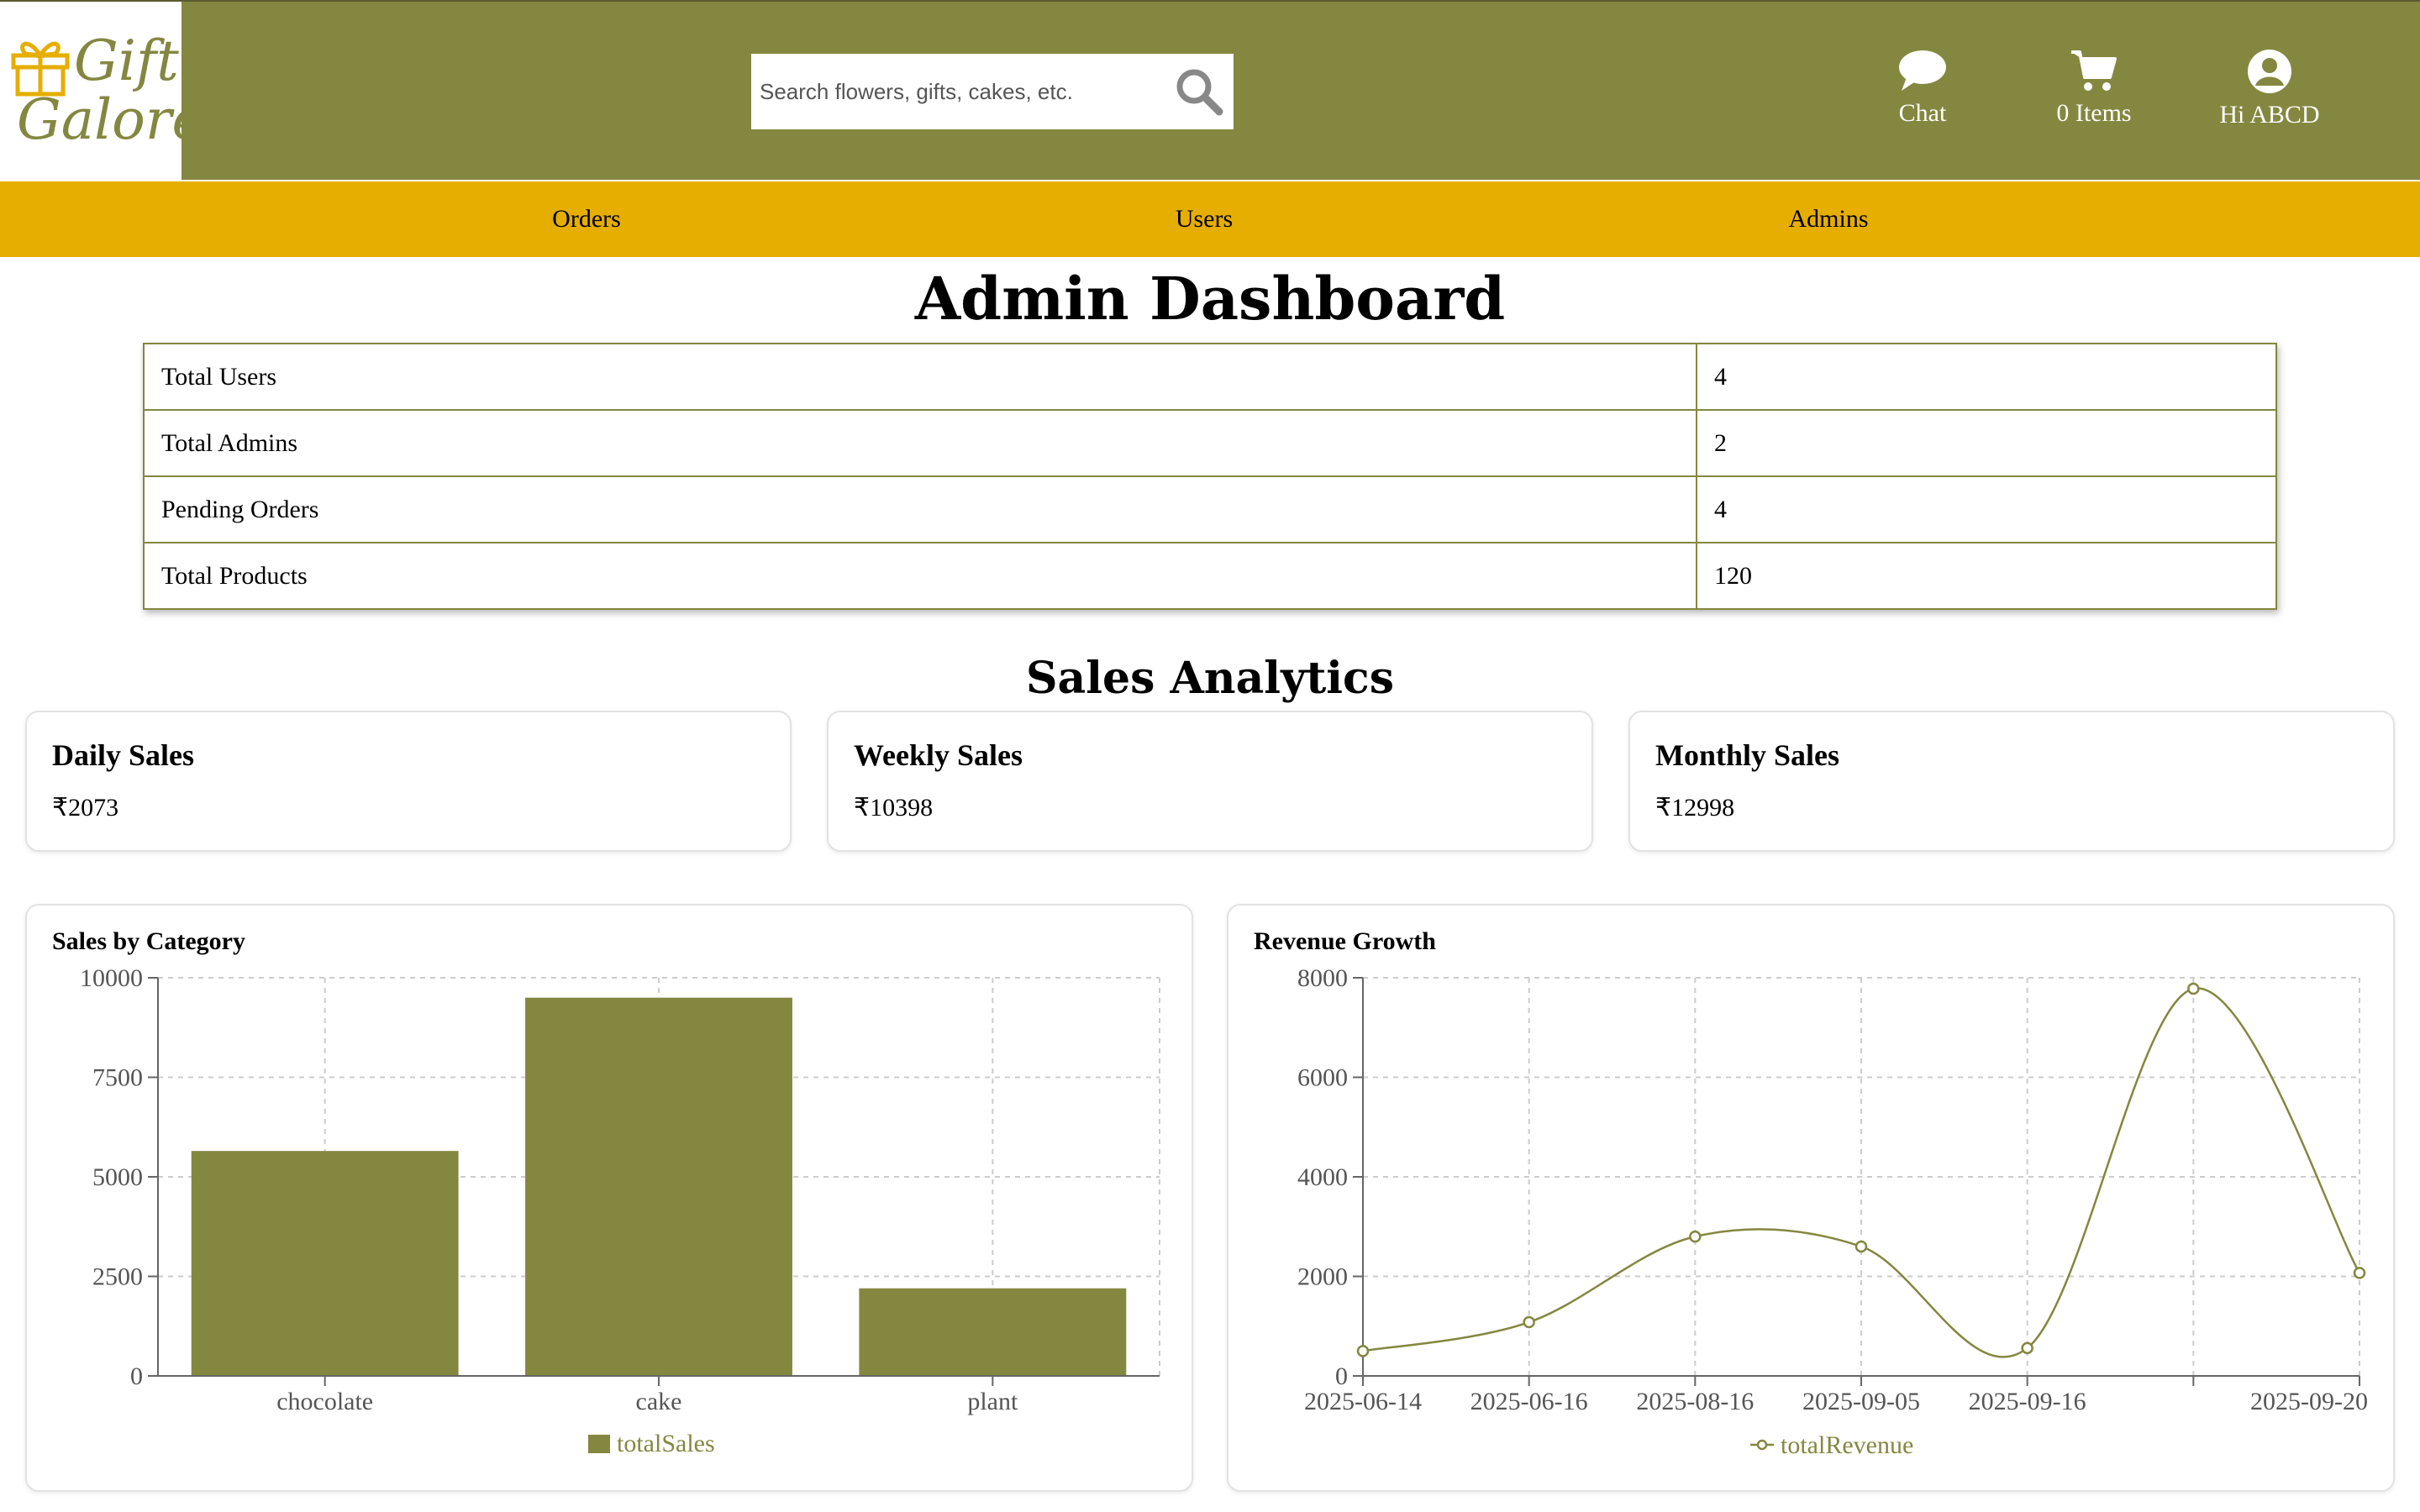 This screenshot has height=1512, width=2420. I want to click on nav-item-admins: Admins, so click(1828, 219).